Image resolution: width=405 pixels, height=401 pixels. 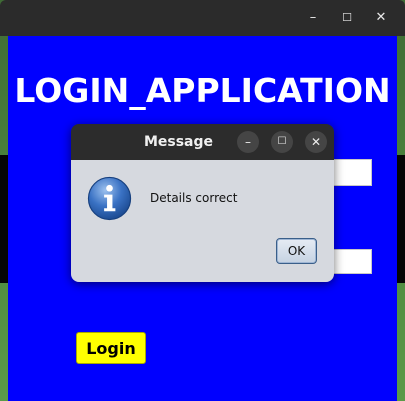 What do you see at coordinates (282, 142) in the screenshot?
I see `dialog-maximize-button: ☐` at bounding box center [282, 142].